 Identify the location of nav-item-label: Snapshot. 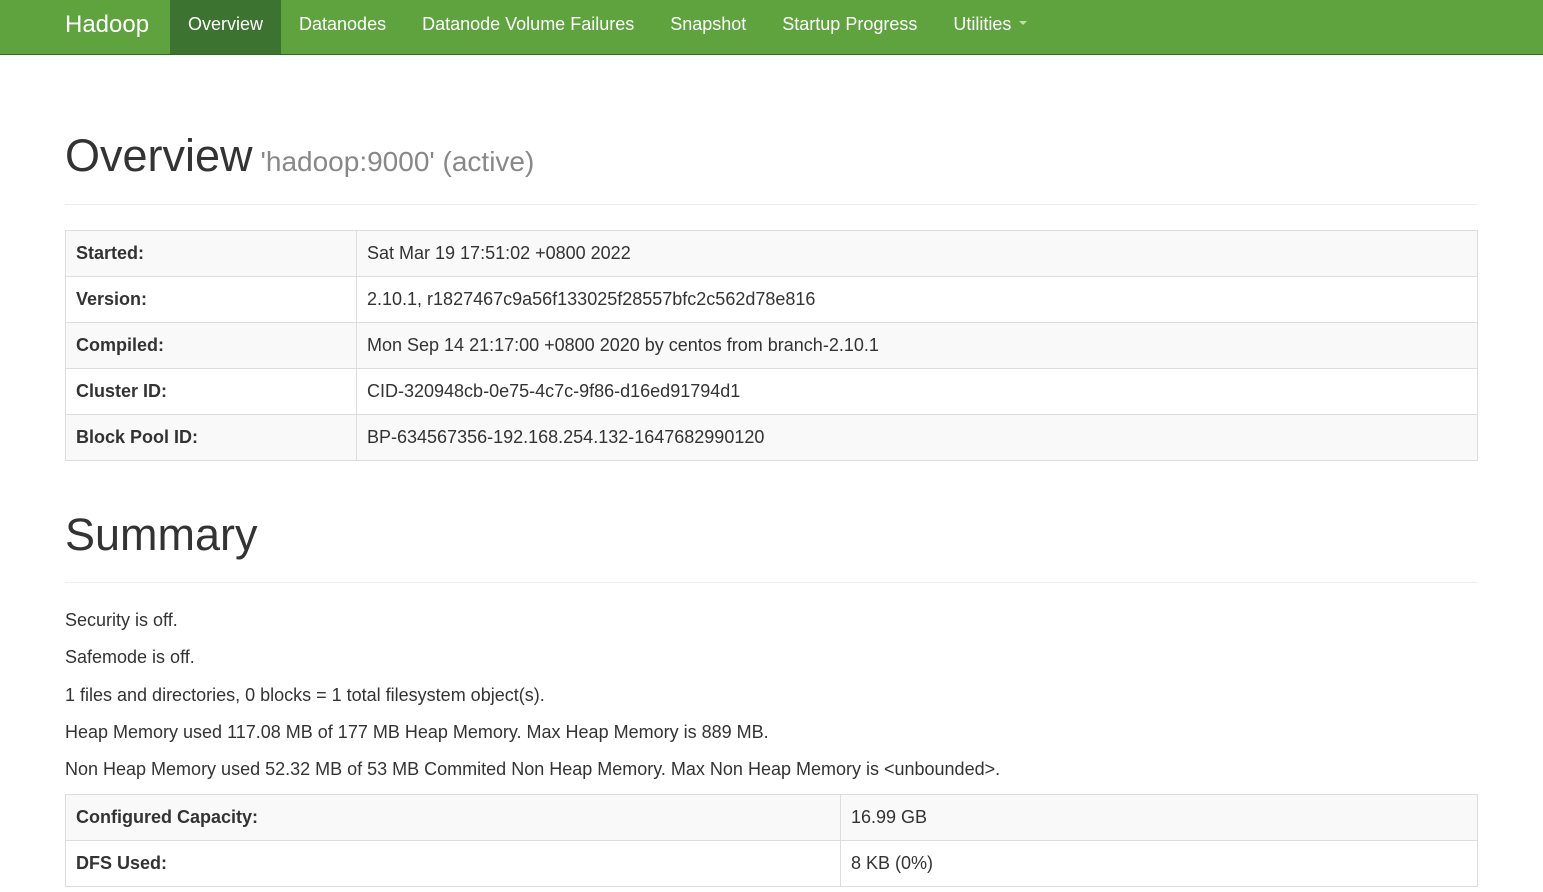
(708, 24).